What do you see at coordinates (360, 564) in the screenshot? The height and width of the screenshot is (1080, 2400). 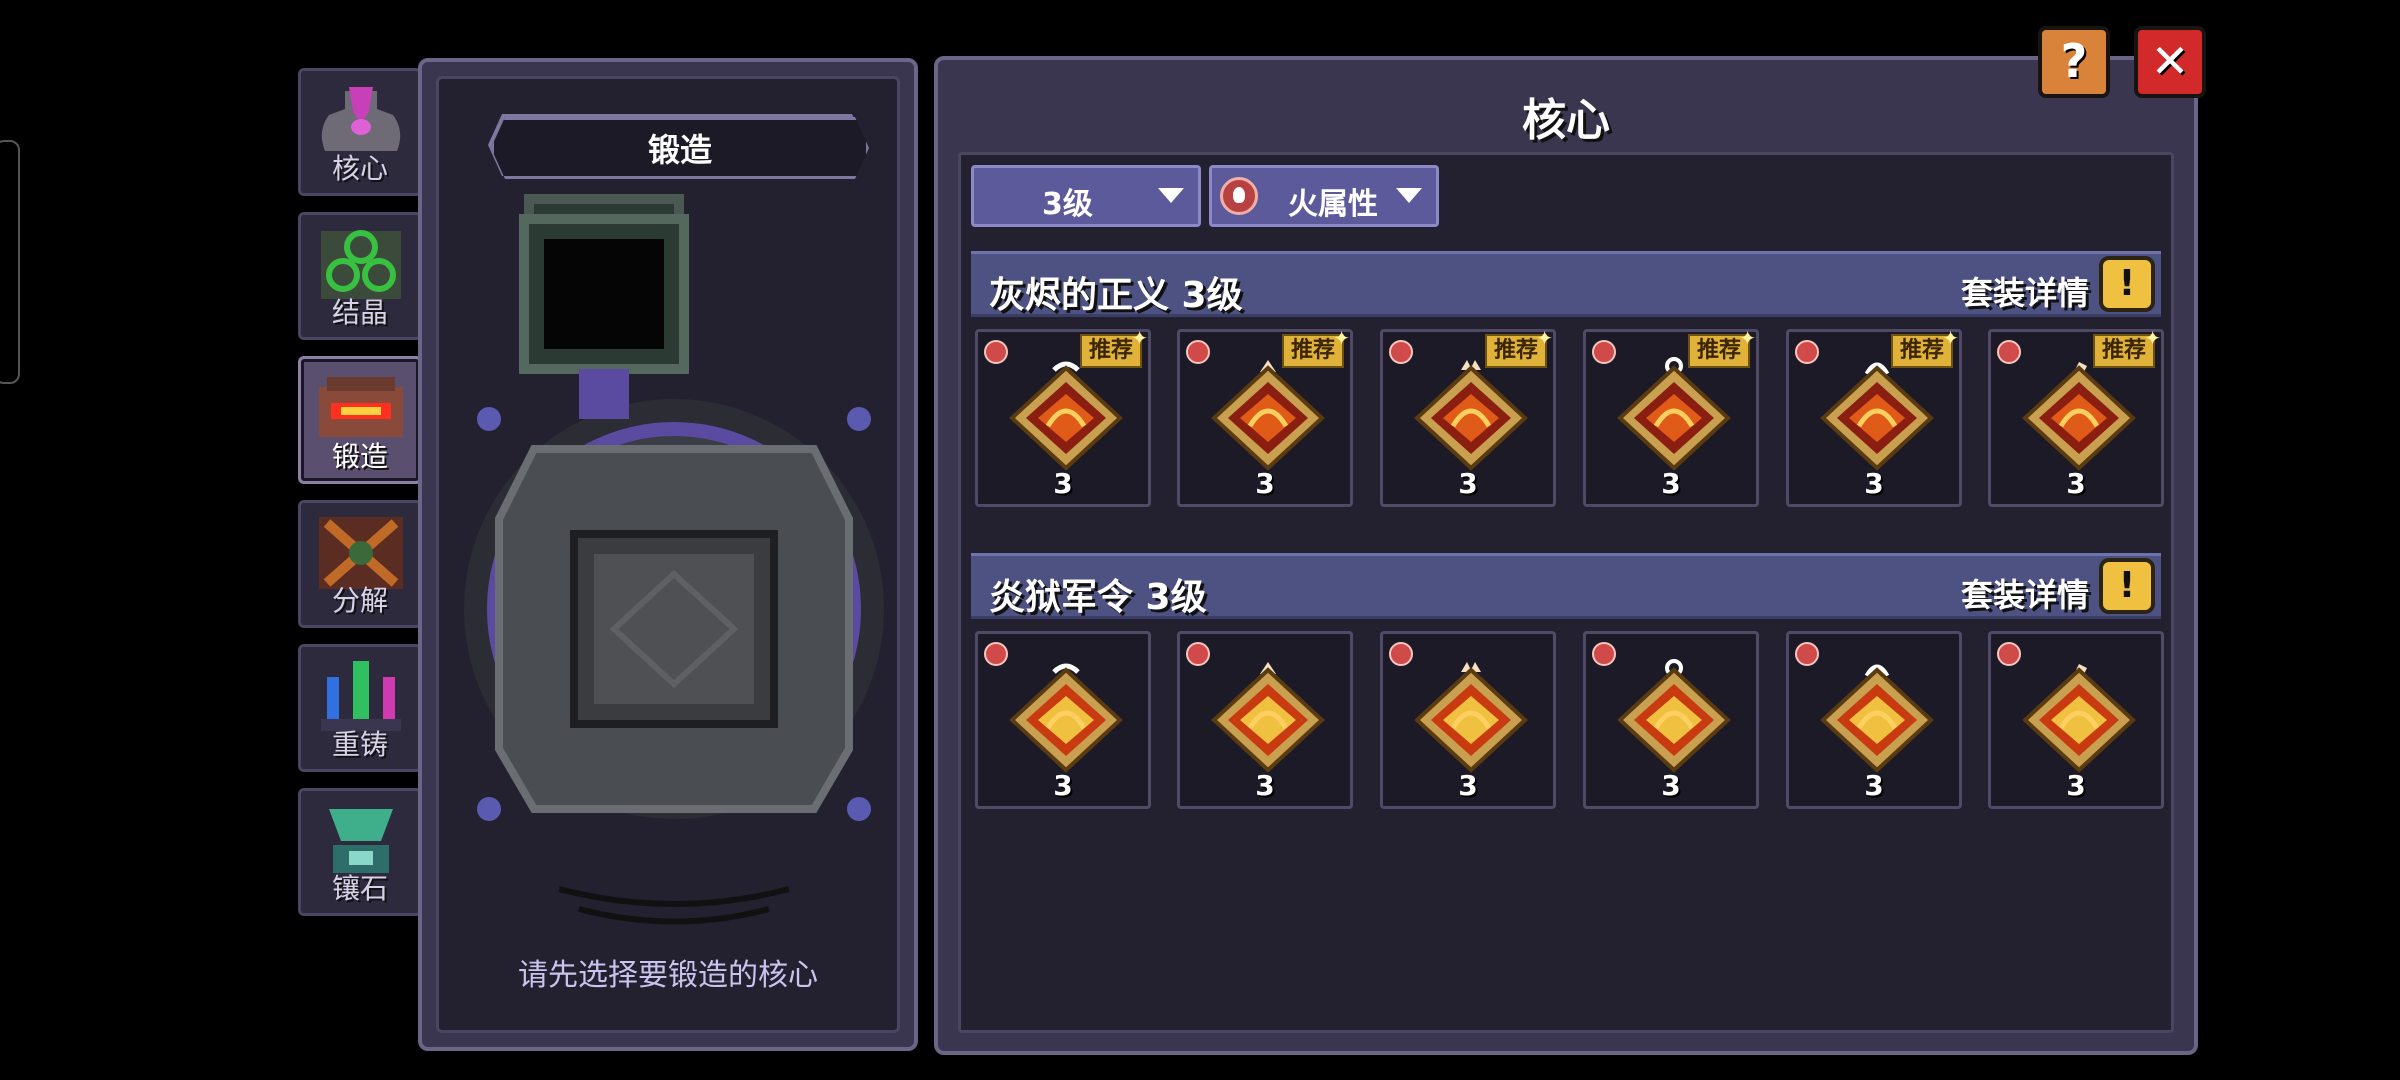 I see `tab-decompose: 分解` at bounding box center [360, 564].